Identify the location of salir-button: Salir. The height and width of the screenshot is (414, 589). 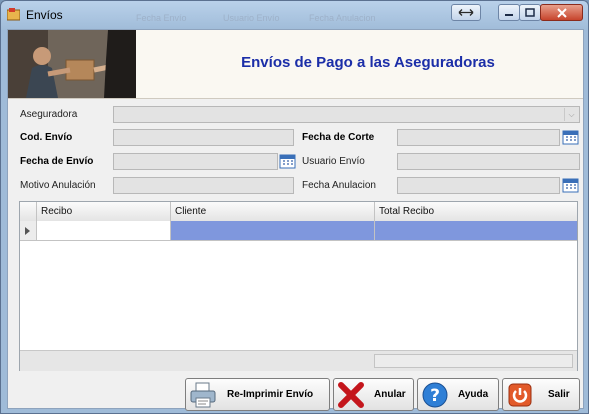
(541, 394).